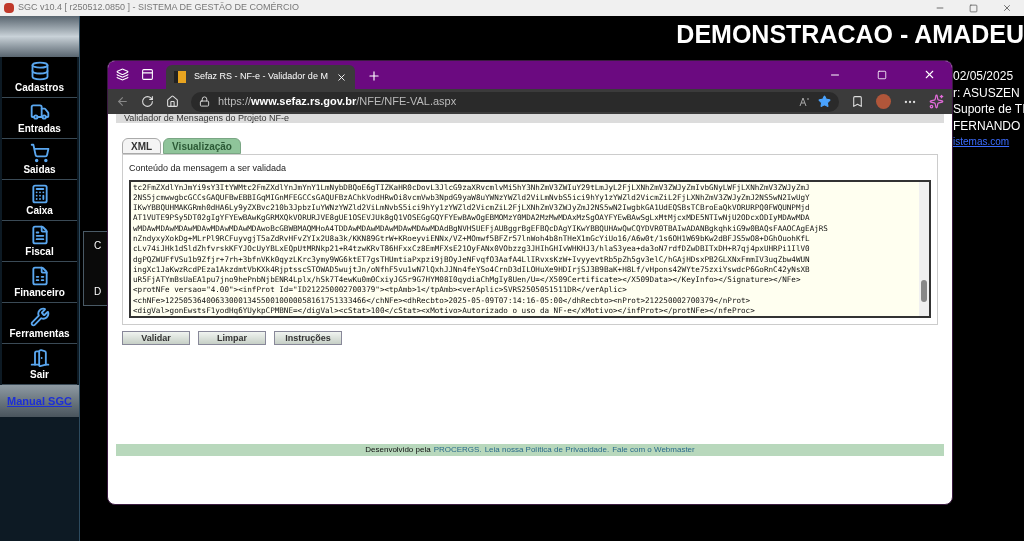 The image size is (1024, 541). I want to click on footer-link: Fale com o Webmaster, so click(653, 450).